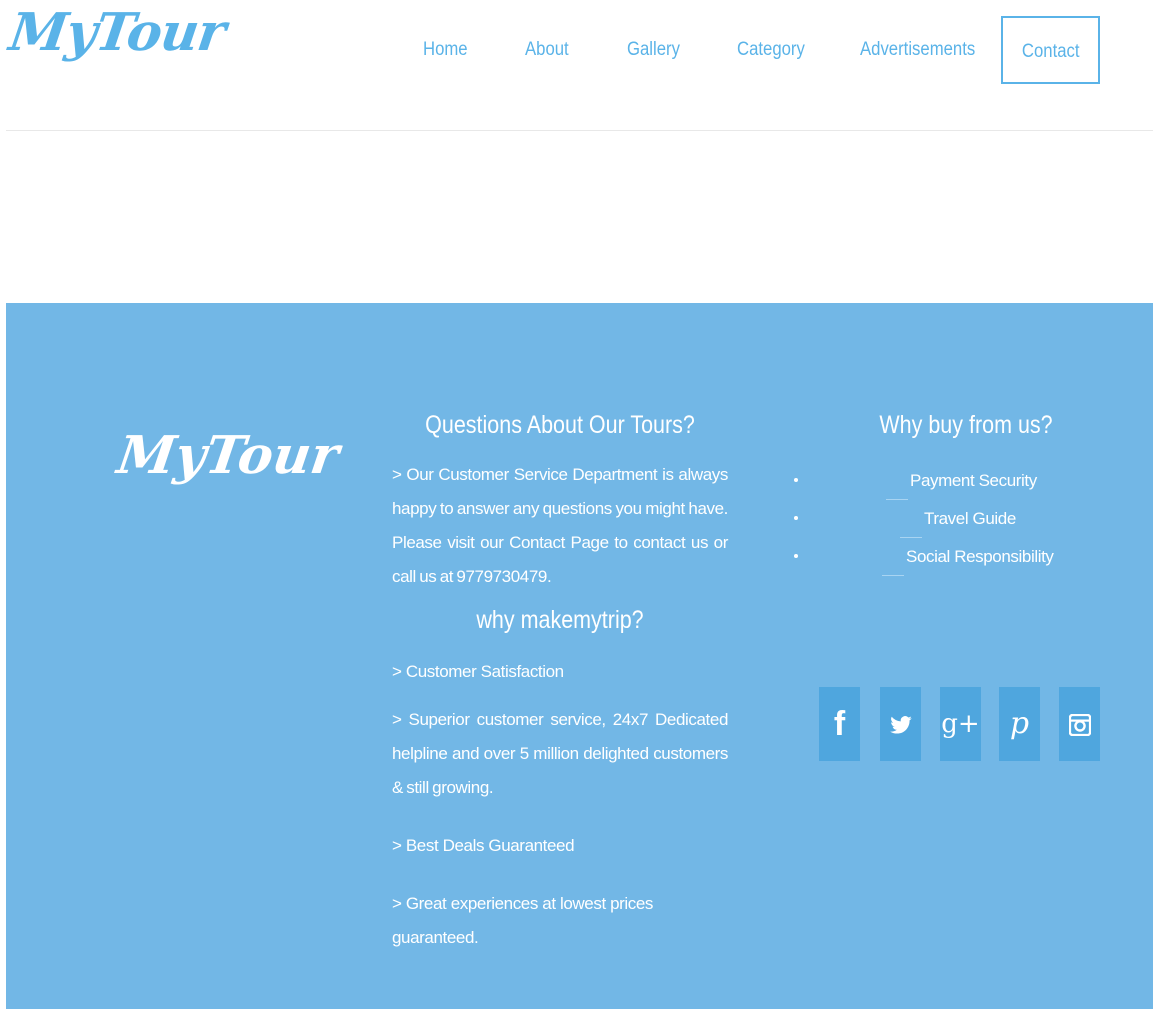  I want to click on google-plus-icon: g+, so click(960, 724).